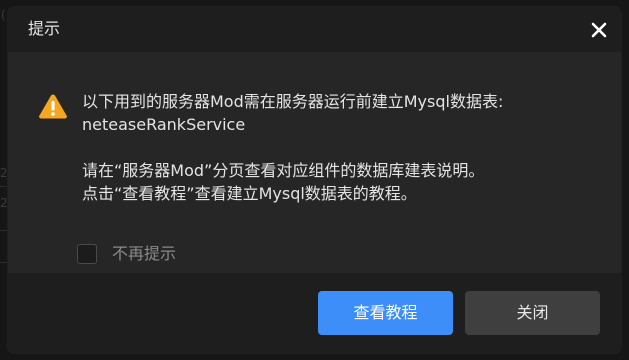 This screenshot has width=629, height=360. What do you see at coordinates (249, 193) in the screenshot?
I see `message-line: 点击“查看教程”查看建立Mysql数据表的教程。` at bounding box center [249, 193].